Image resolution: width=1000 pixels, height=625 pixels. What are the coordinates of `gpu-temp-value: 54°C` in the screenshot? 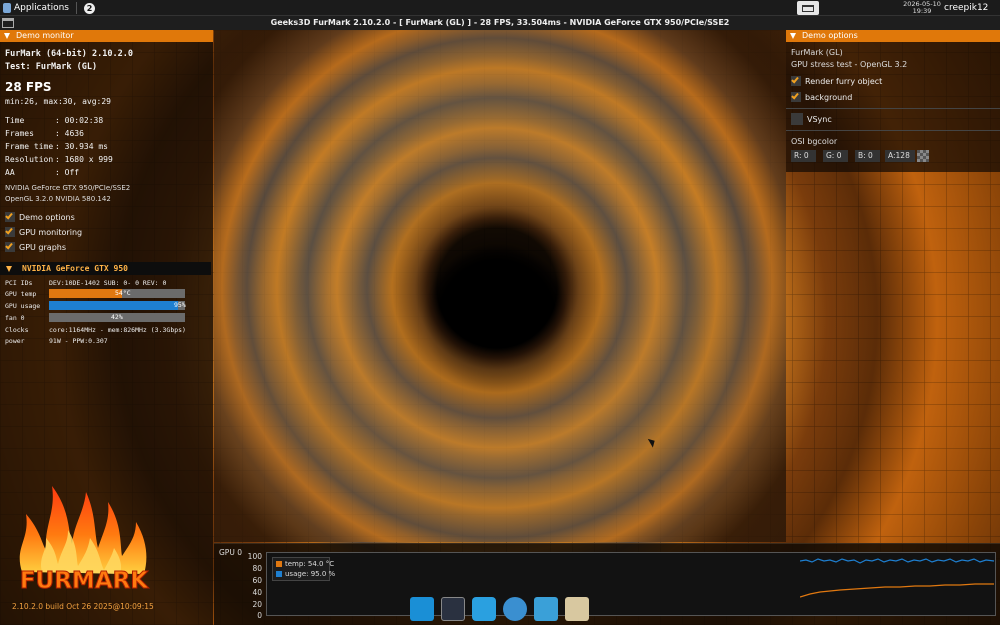 It's located at (123, 293).